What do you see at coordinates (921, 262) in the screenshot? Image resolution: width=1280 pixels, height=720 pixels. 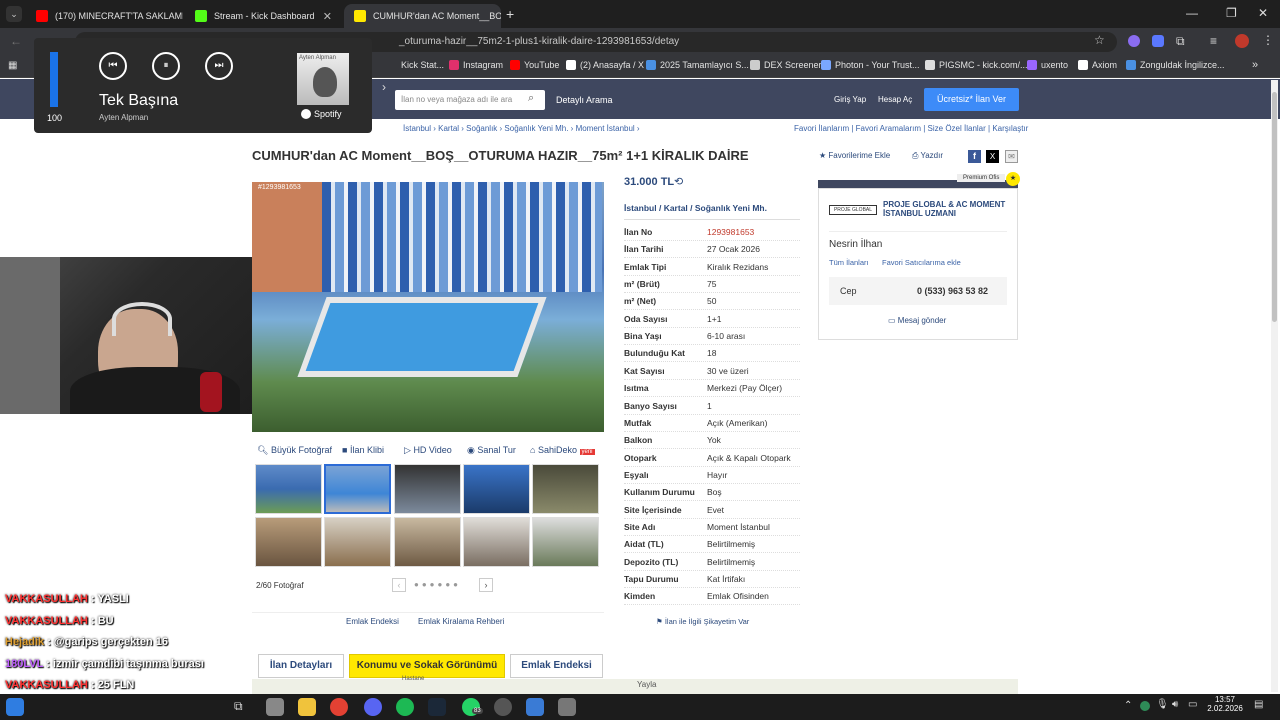 I see `add-favorite-seller-link: Favori Satıcılarıma ekle` at bounding box center [921, 262].